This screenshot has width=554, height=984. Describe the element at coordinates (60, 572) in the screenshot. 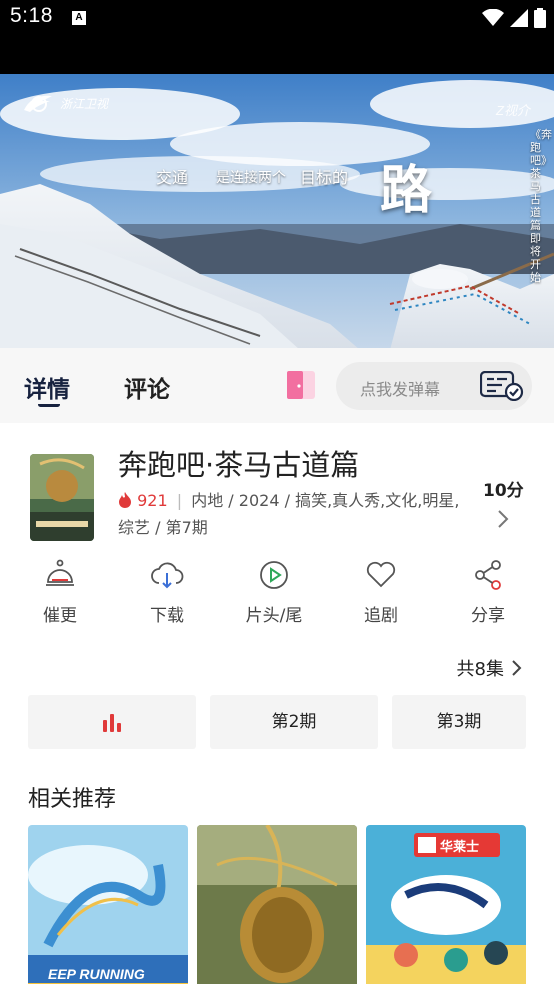

I see `bell-icon` at that location.